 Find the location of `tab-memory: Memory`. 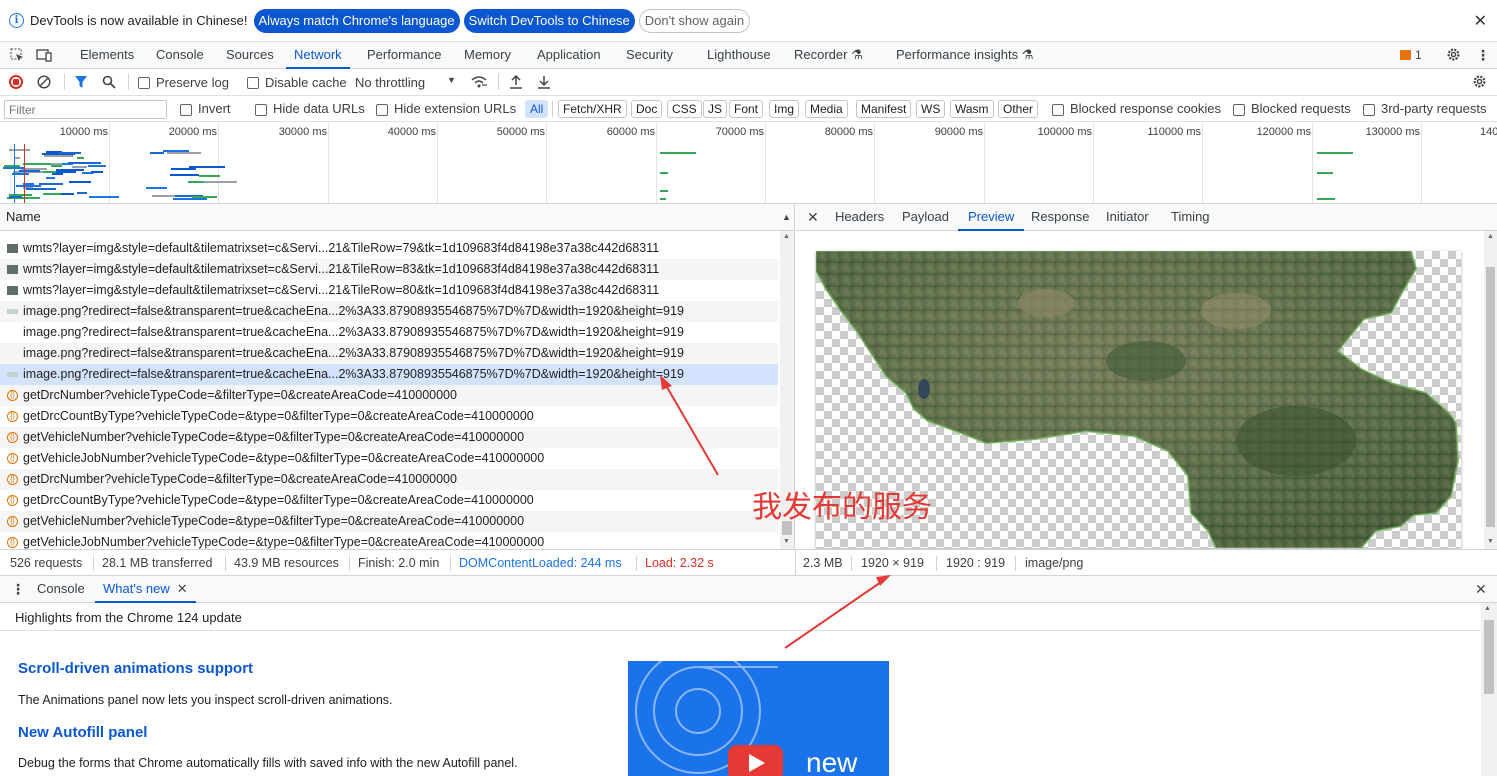

tab-memory: Memory is located at coordinates (487, 55).